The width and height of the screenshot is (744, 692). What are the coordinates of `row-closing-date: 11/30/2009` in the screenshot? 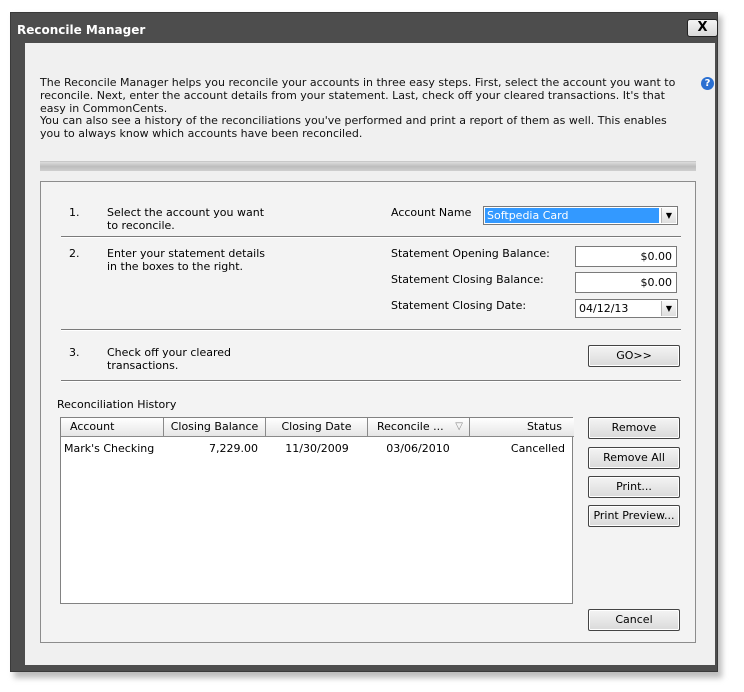 It's located at (317, 448).